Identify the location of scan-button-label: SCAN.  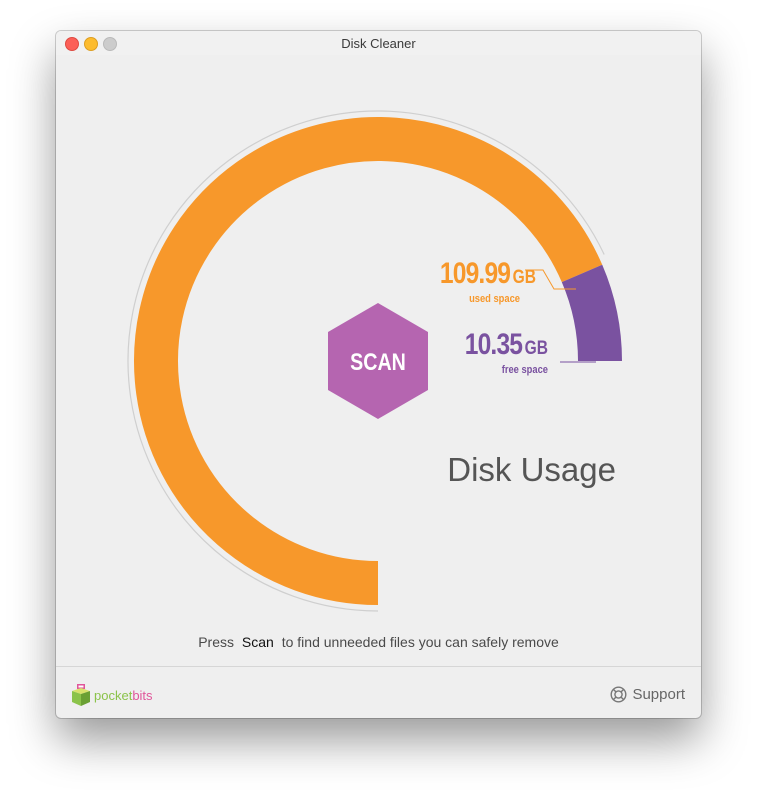
(378, 361).